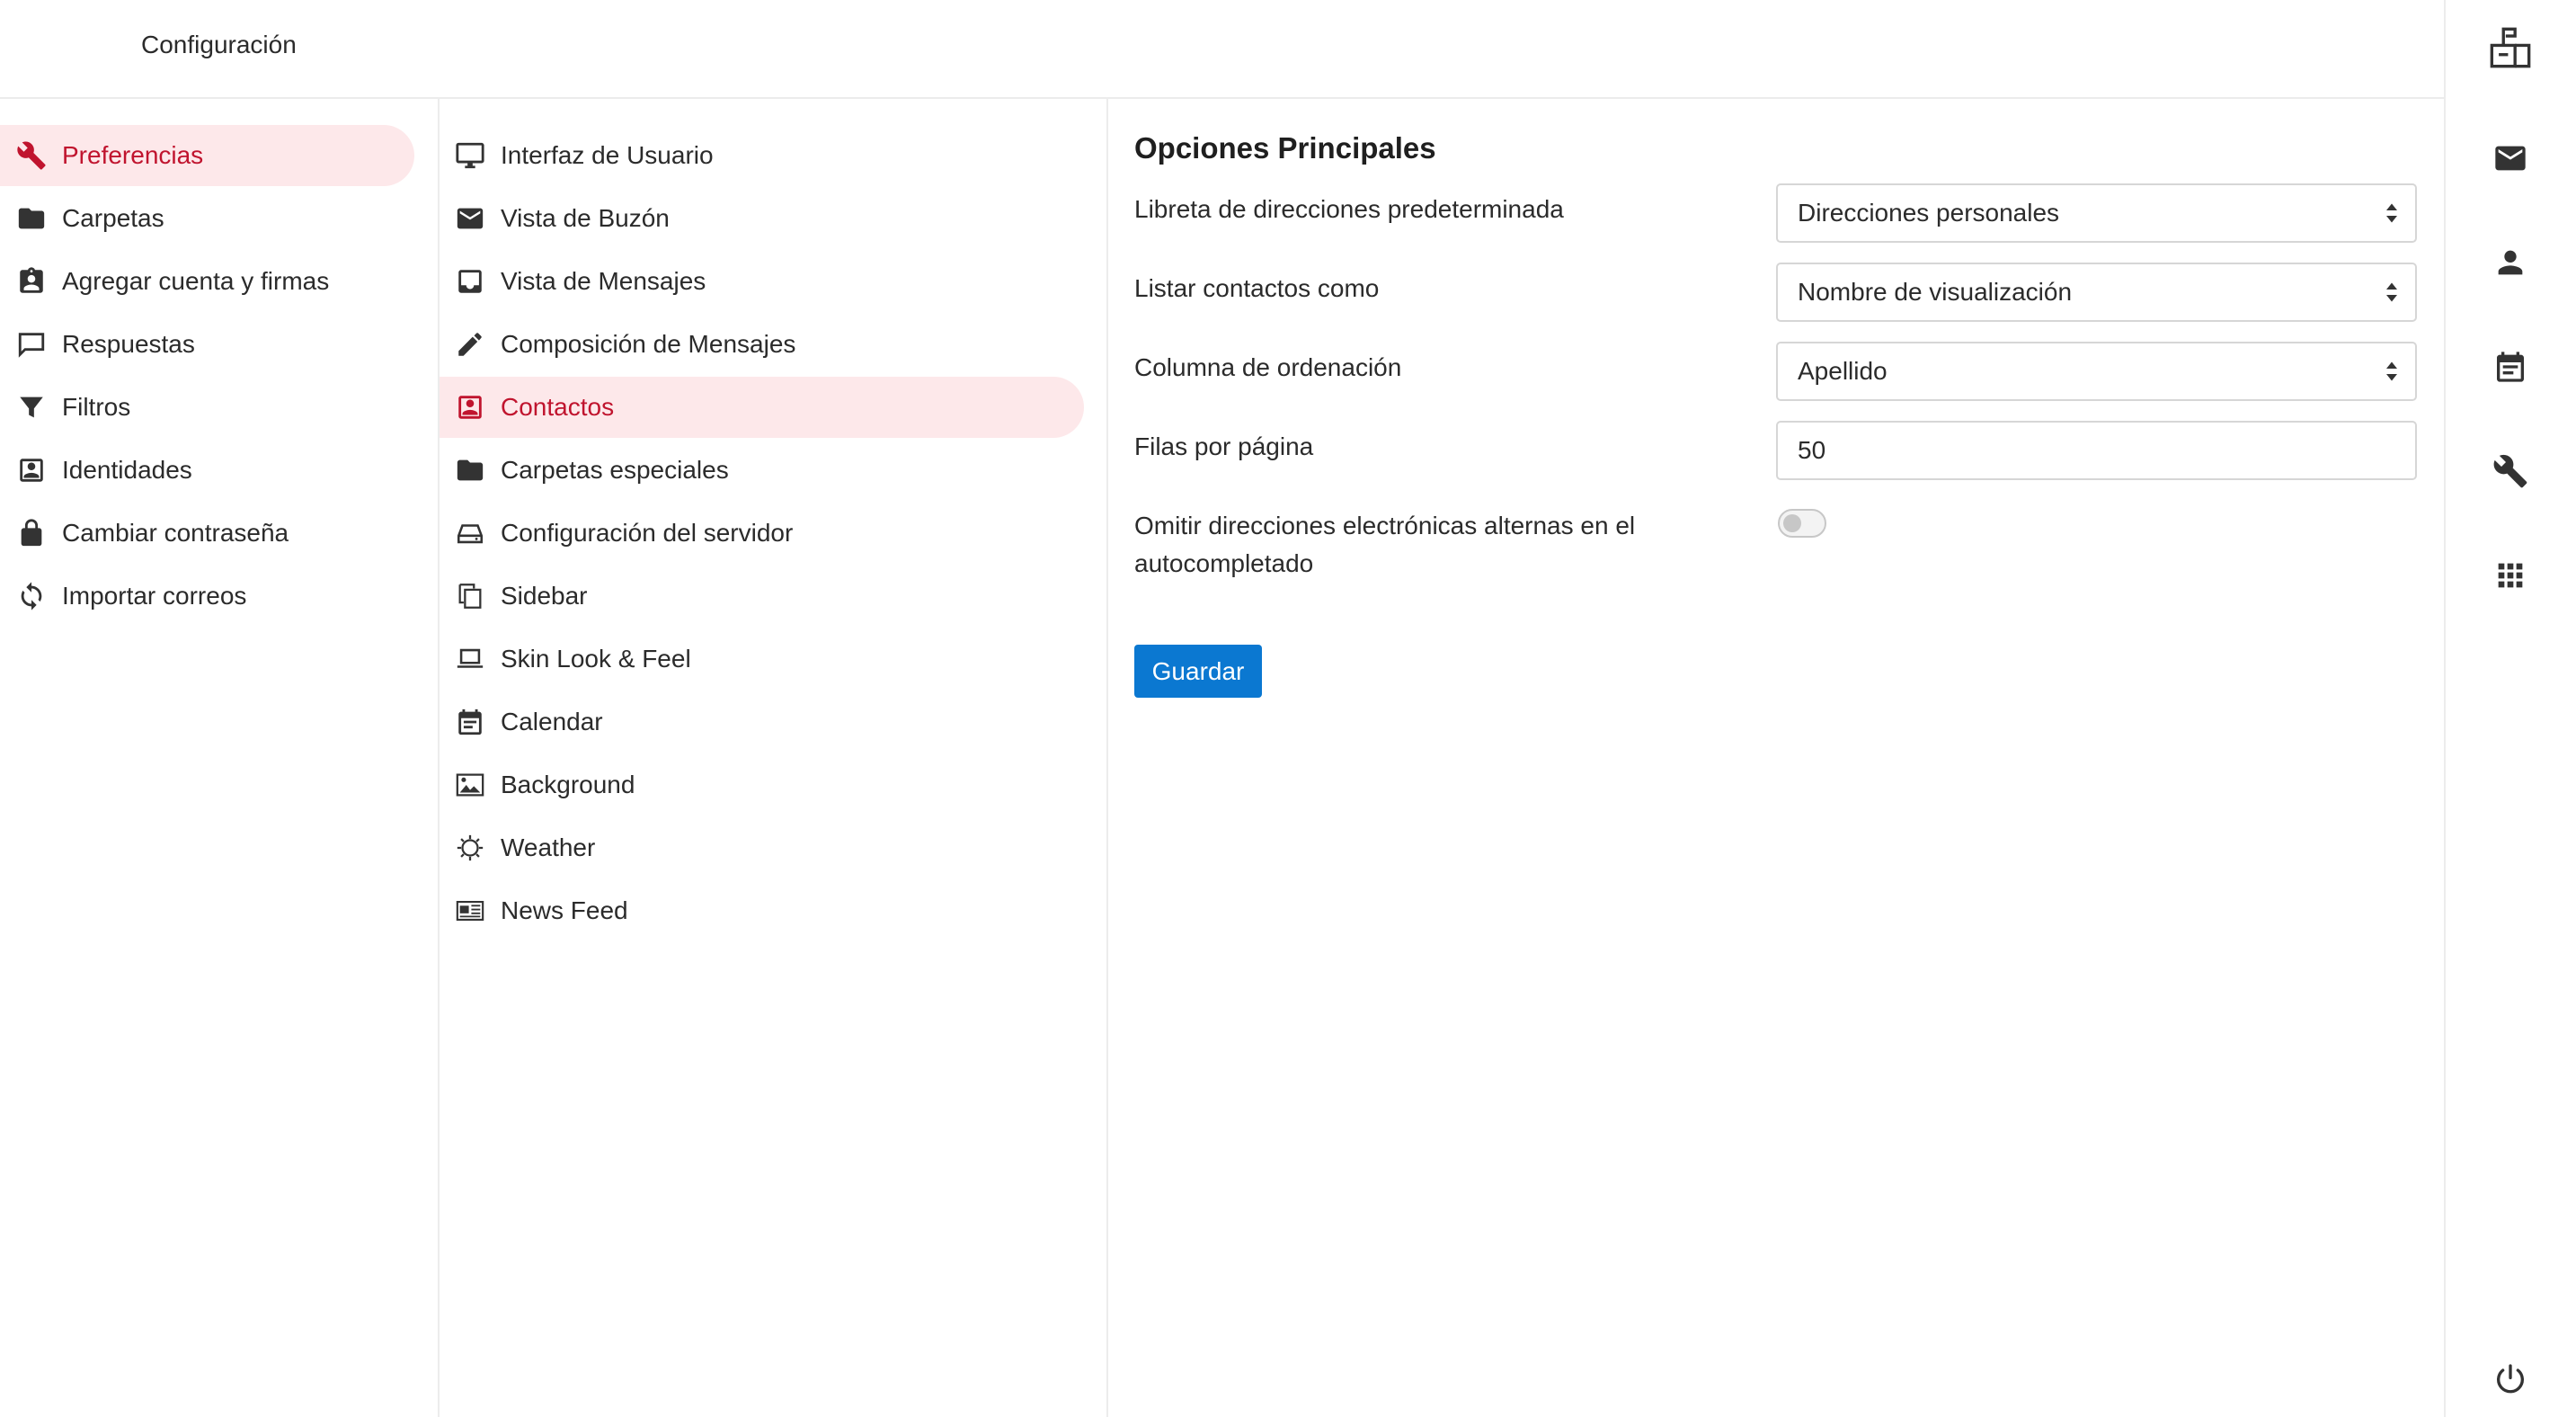  Describe the element at coordinates (762, 848) in the screenshot. I see `section-weather: Weather` at that location.